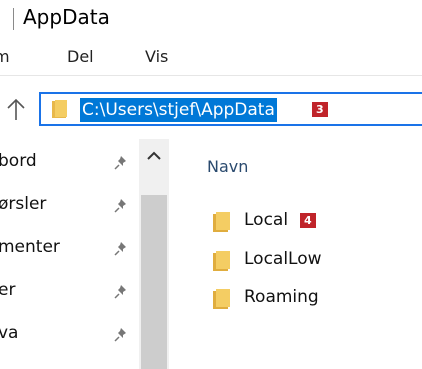 The image size is (422, 369). What do you see at coordinates (13, 19) in the screenshot?
I see `title-separator` at bounding box center [13, 19].